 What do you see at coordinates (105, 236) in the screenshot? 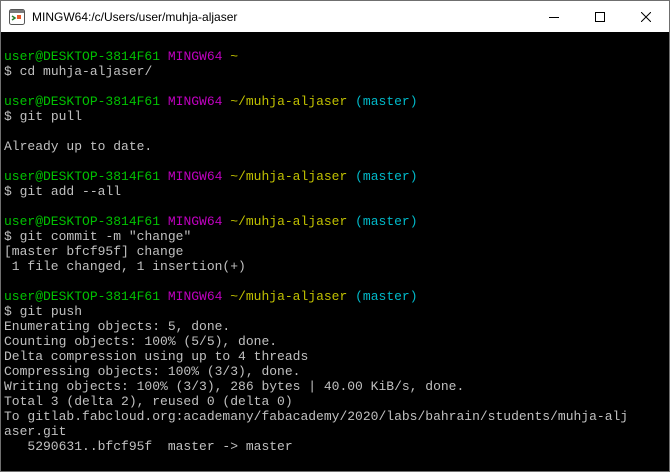
I see `command-text: git commit -m "change"` at bounding box center [105, 236].